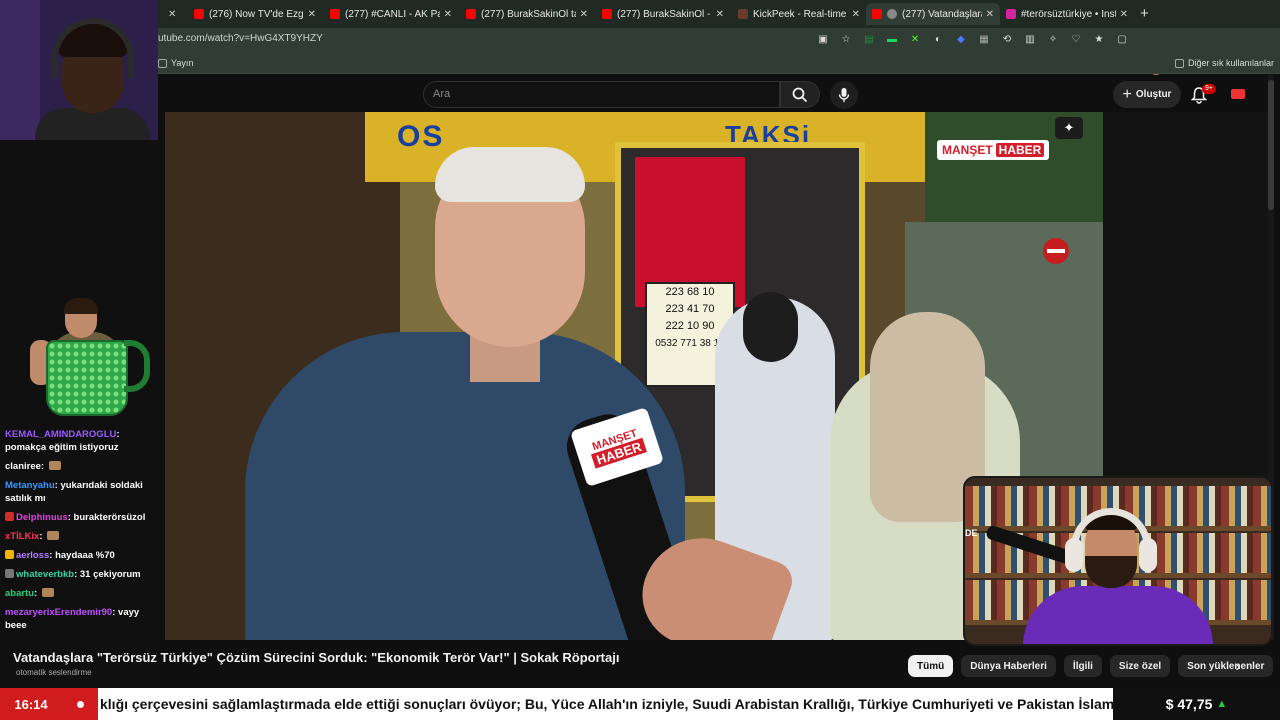 The image size is (1280, 720). What do you see at coordinates (1118, 615) in the screenshot?
I see `streamer-shirt` at bounding box center [1118, 615].